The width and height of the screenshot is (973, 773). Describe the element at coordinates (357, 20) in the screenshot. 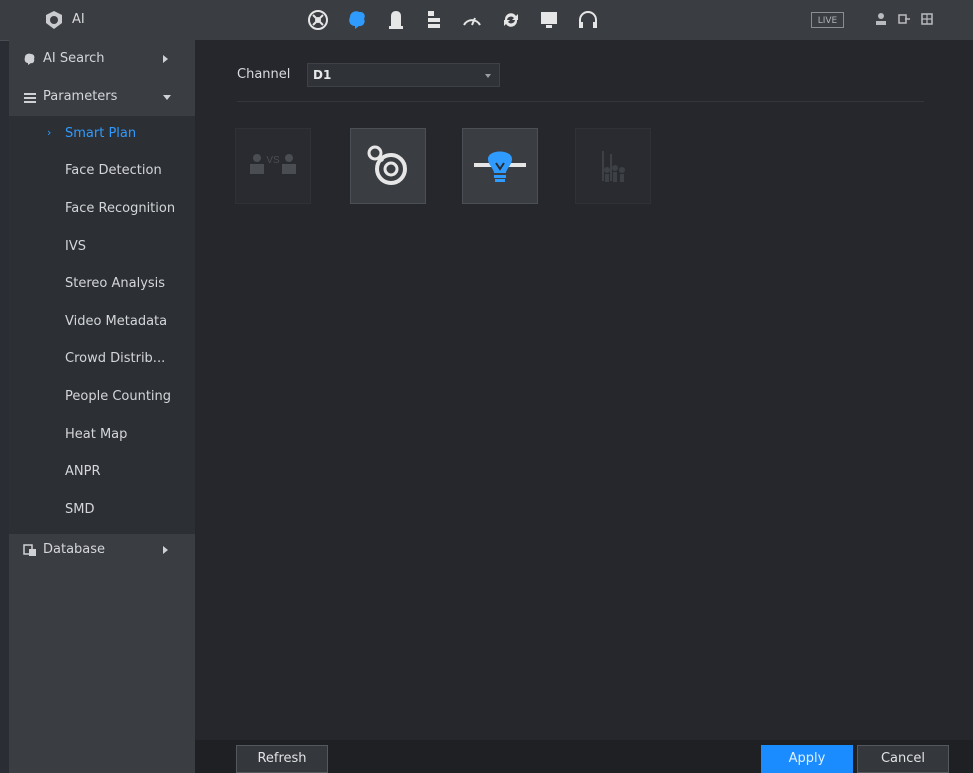

I see `ai-brain-icon` at that location.